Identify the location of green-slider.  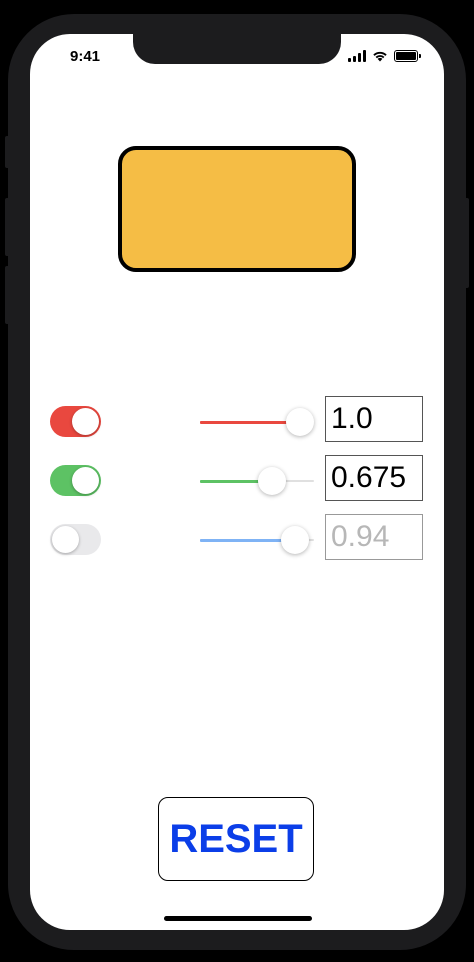
(257, 481).